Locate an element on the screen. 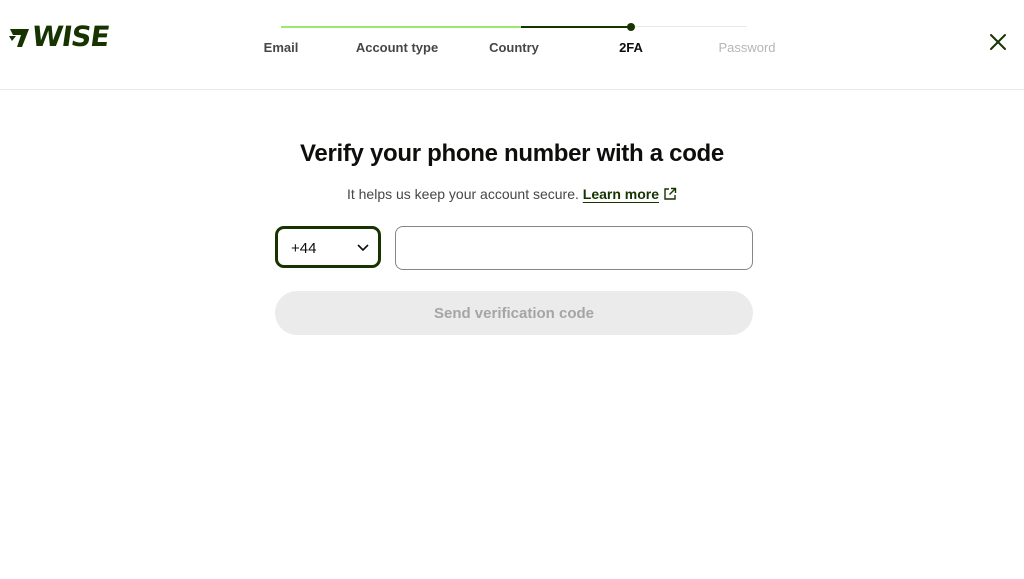  country-code-select: +44 is located at coordinates (328, 247).